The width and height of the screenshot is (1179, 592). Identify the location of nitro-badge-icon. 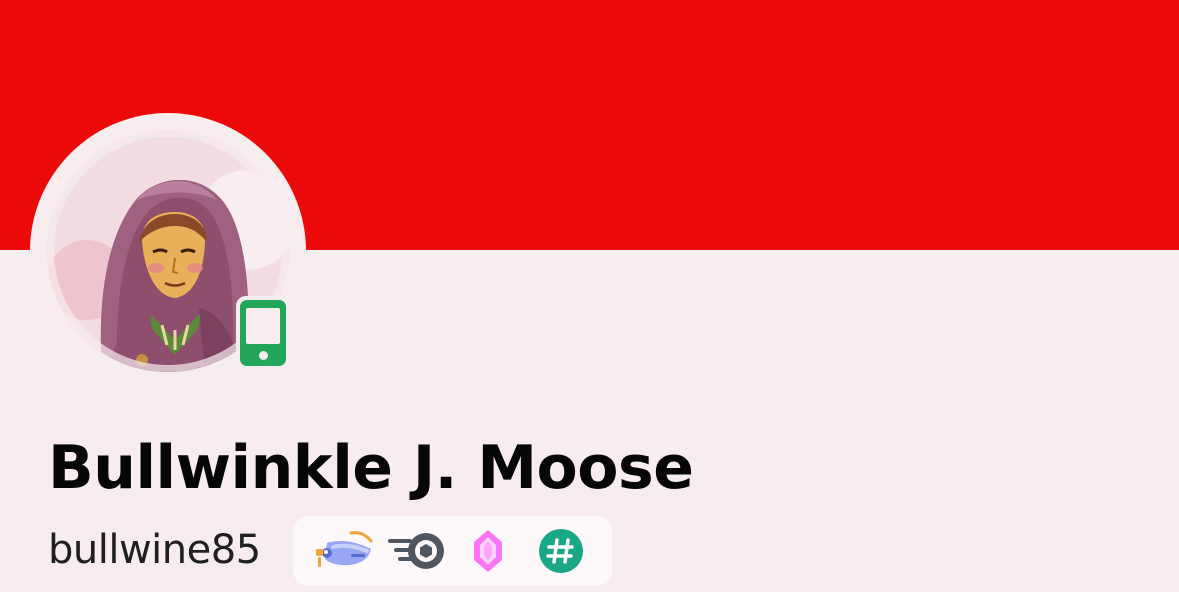
(418, 551).